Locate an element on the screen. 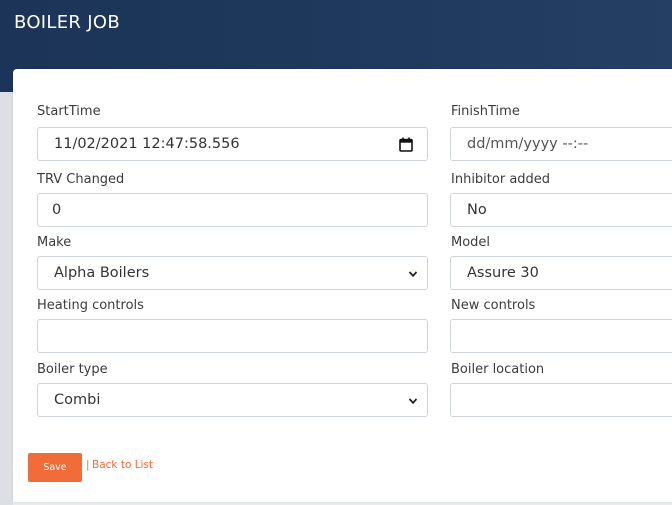 This screenshot has height=505, width=672. boiler-location-input is located at coordinates (561, 400).